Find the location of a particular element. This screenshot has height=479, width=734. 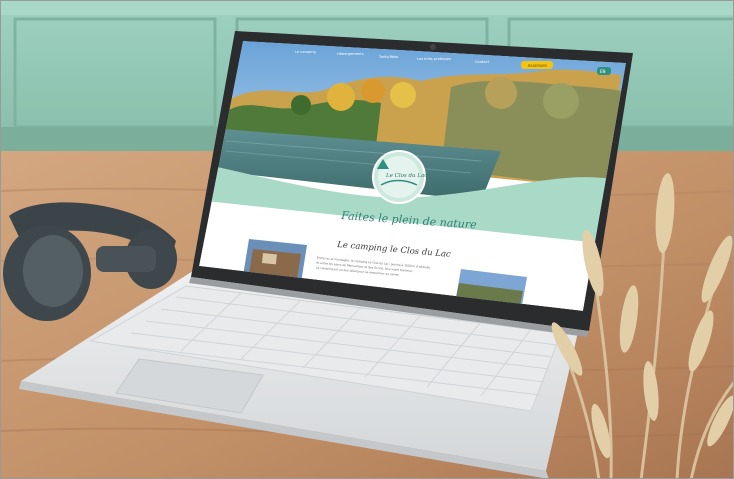

webcam-icon is located at coordinates (433, 47).